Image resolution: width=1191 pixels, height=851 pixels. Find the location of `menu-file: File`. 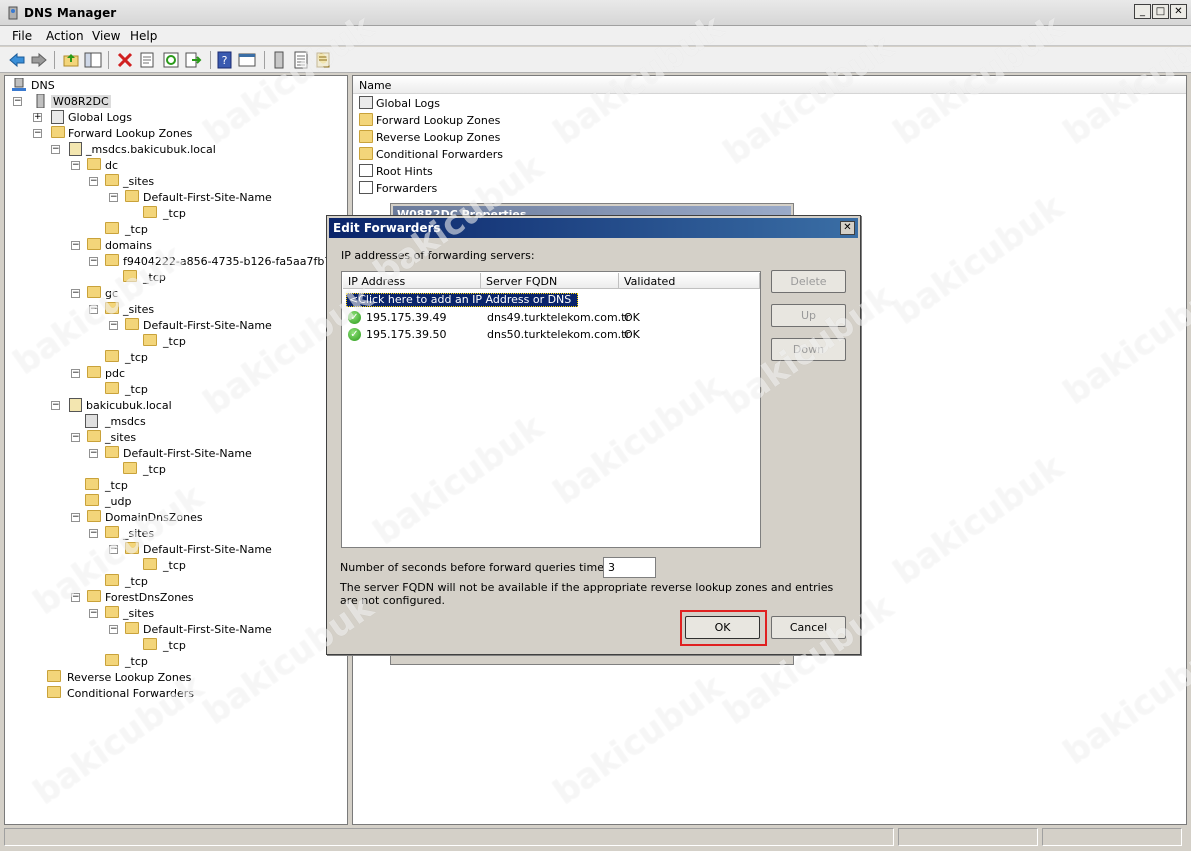

menu-file: File is located at coordinates (22, 36).